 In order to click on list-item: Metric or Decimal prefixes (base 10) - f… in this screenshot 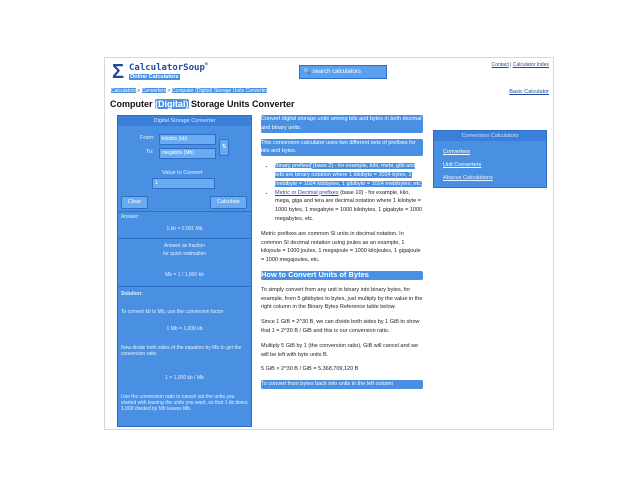, I will do `click(349, 206)`.